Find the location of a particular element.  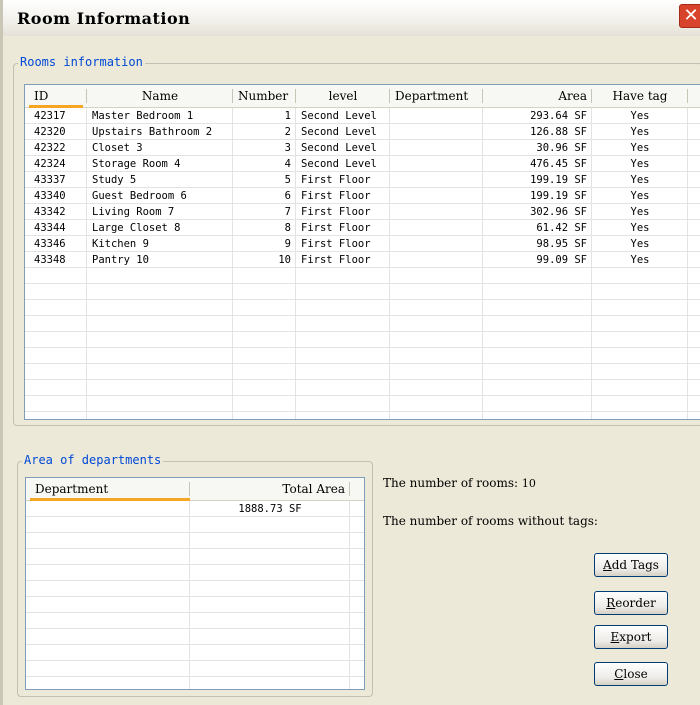

room-row: 43346 Kitchen 9 9 First Floor 98.95 SF Yes is located at coordinates (362, 244).